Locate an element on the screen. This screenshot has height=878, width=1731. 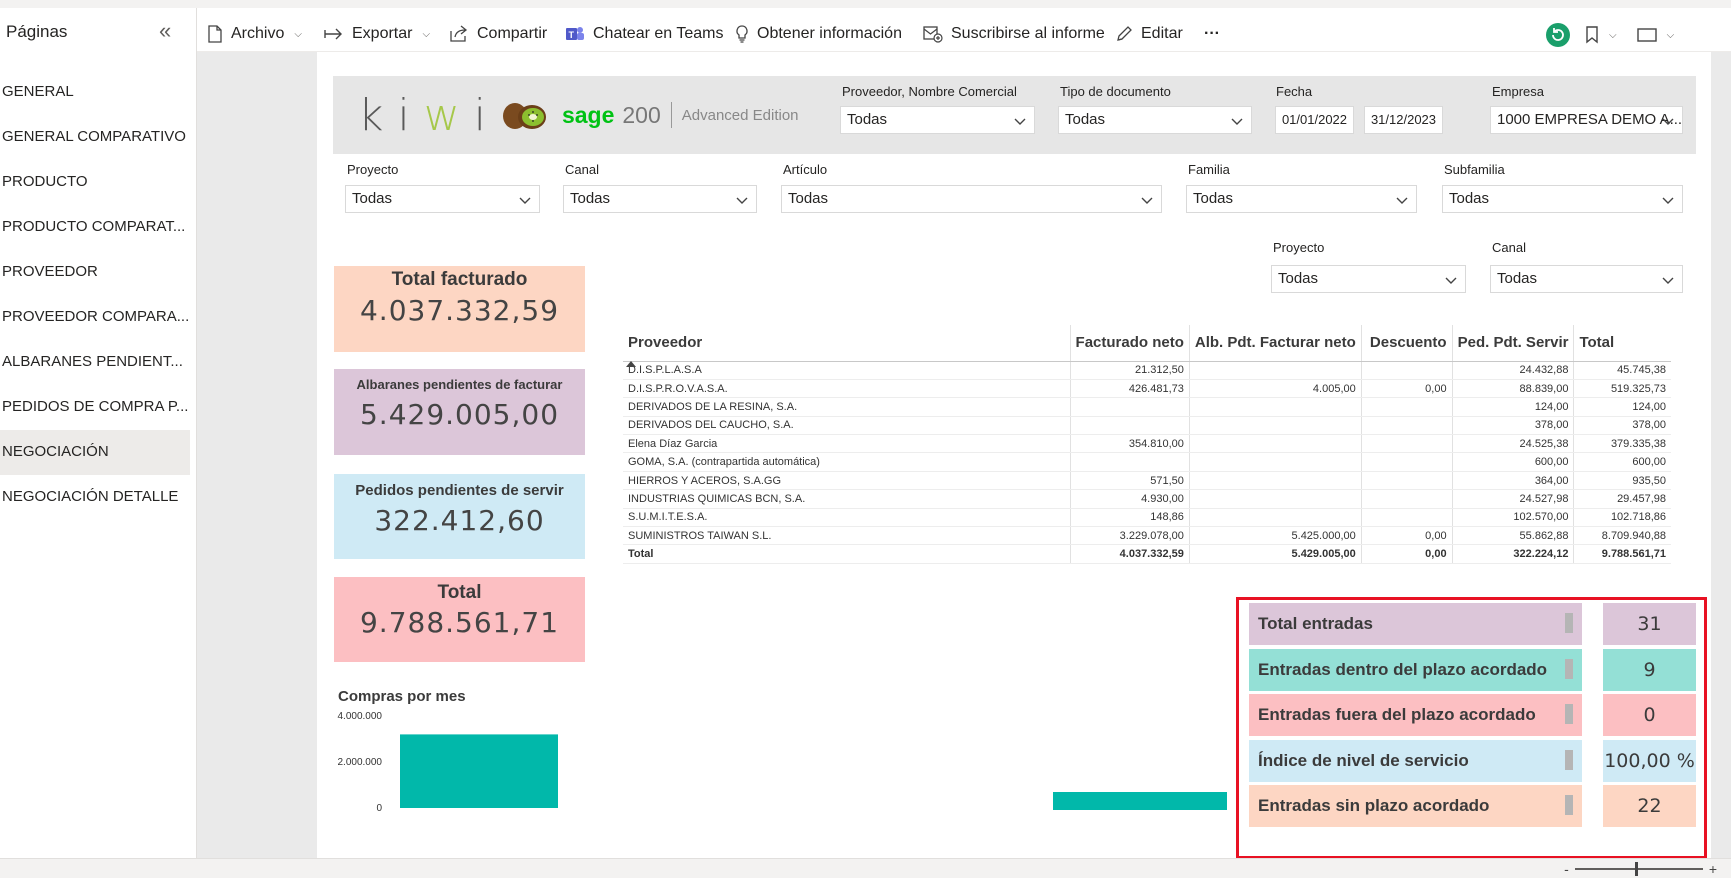
column-header-descuento: Descuento is located at coordinates (1406, 343).